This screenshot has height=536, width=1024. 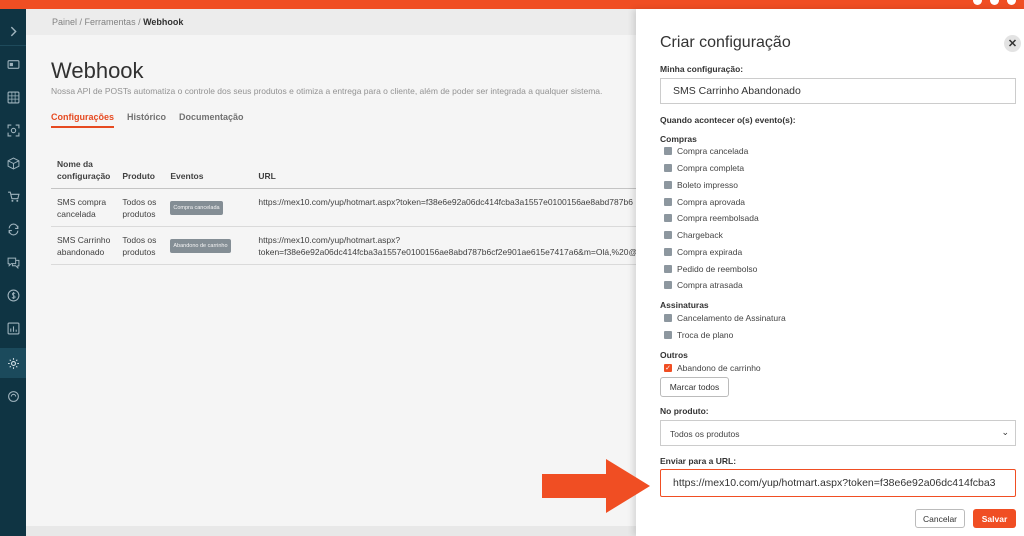 What do you see at coordinates (710, 252) in the screenshot?
I see `checkbox-label: Compra expirada` at bounding box center [710, 252].